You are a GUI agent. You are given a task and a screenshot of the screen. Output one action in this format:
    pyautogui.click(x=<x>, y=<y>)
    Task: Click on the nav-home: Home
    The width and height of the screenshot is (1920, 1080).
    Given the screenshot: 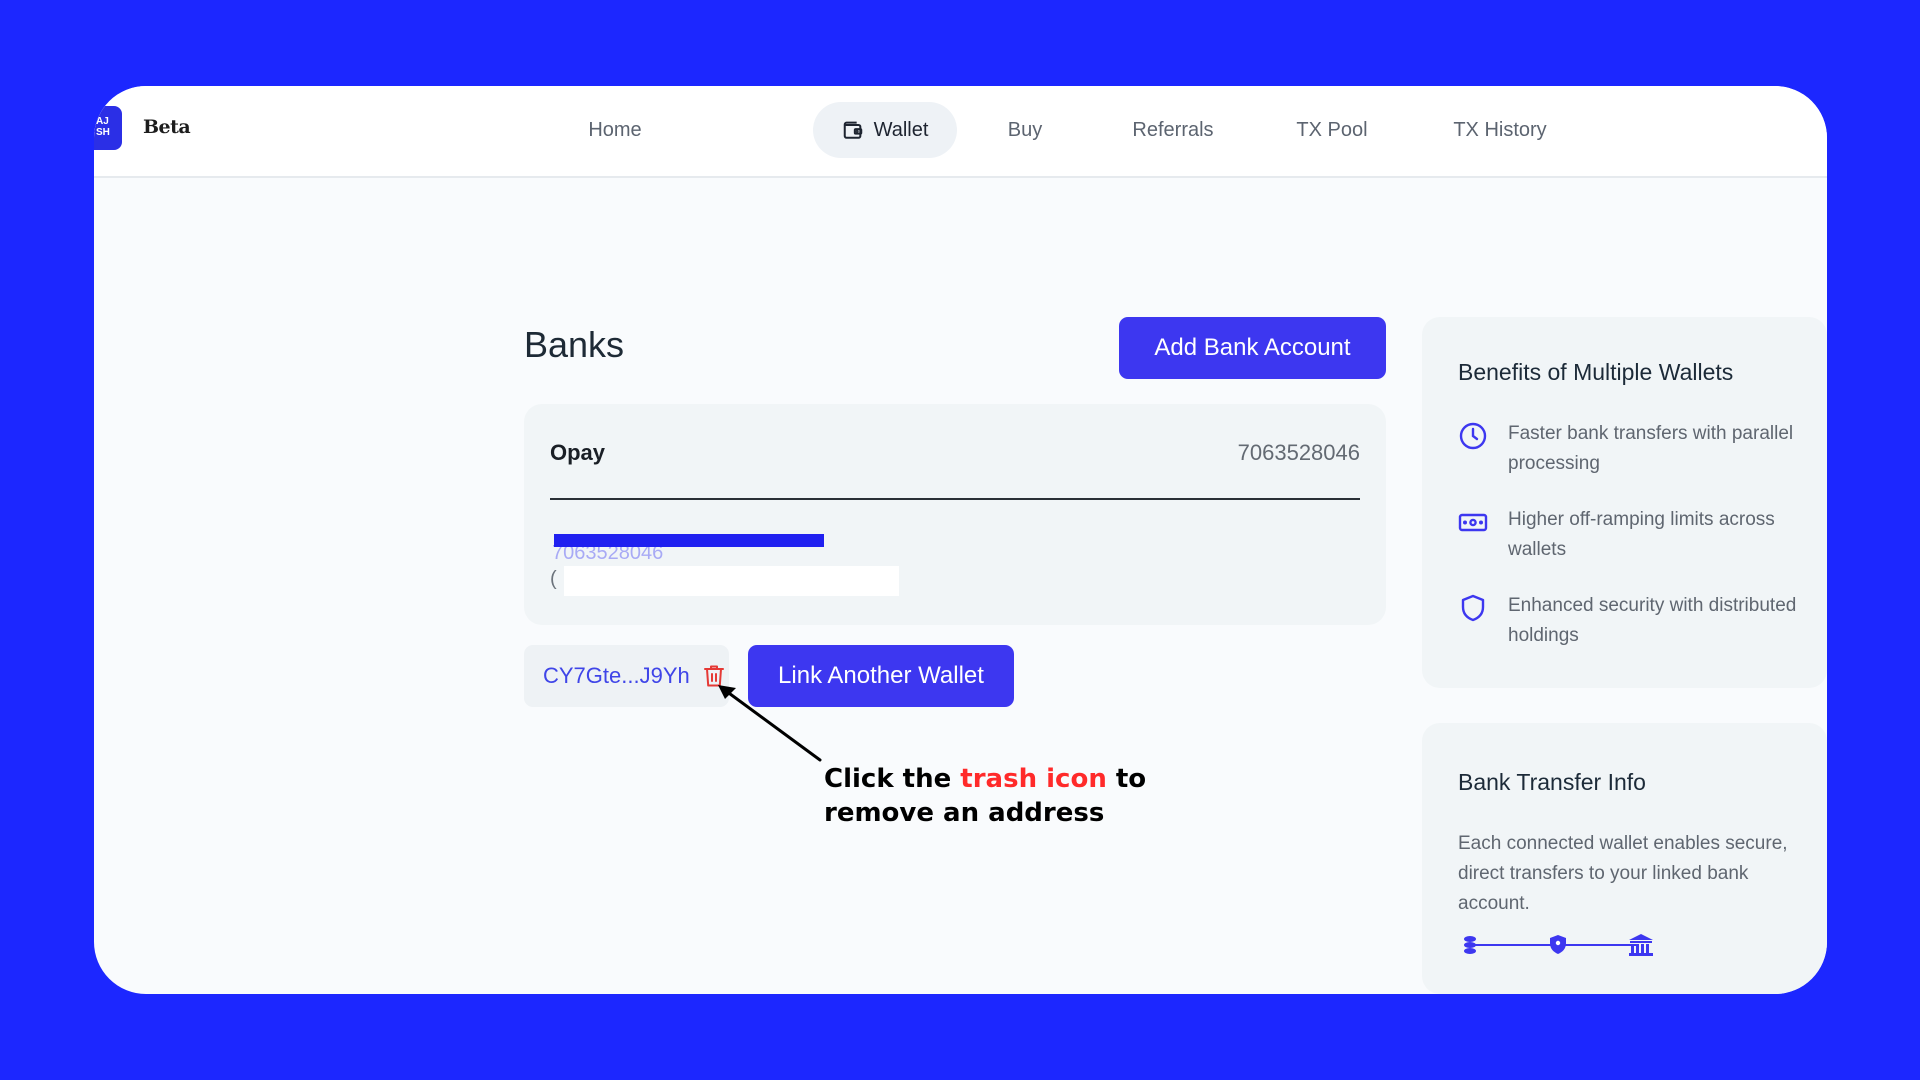 What is the action you would take?
    pyautogui.click(x=615, y=130)
    